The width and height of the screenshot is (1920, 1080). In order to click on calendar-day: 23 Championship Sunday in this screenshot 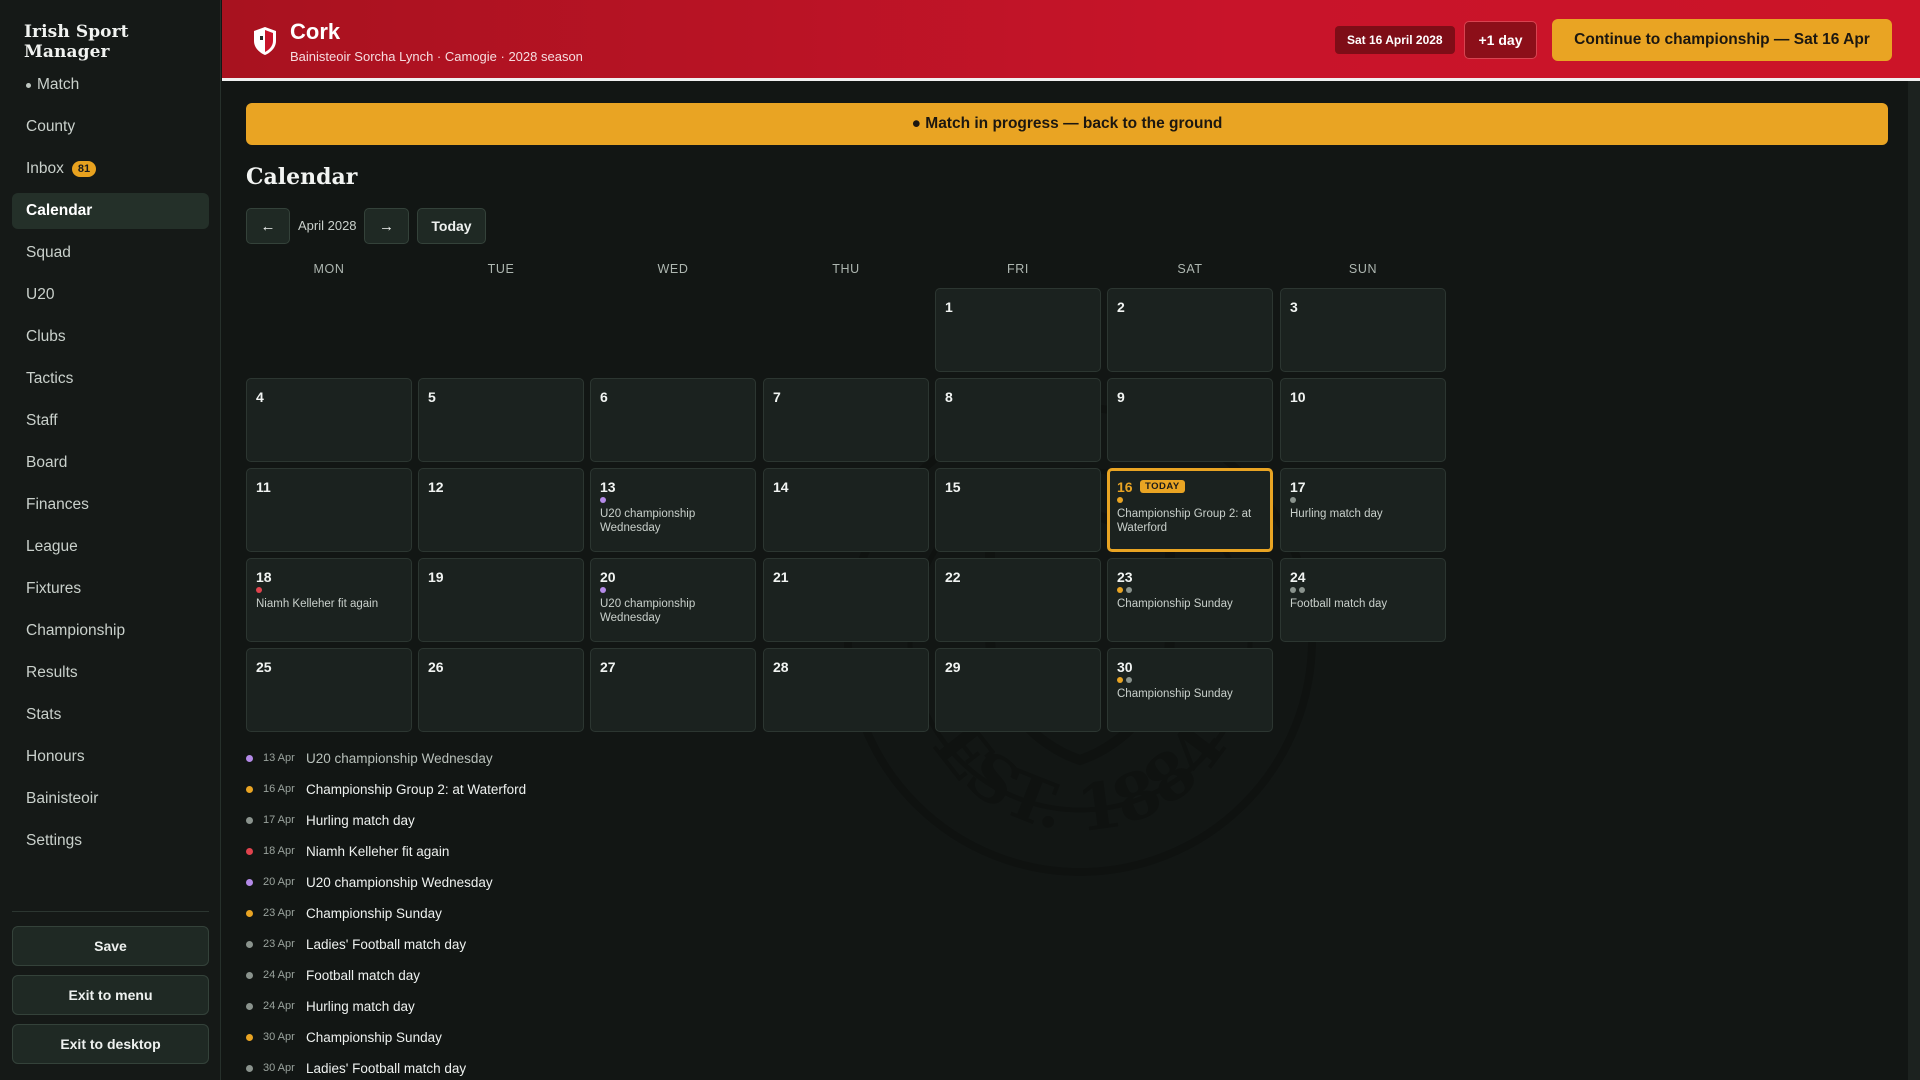, I will do `click(1190, 600)`.